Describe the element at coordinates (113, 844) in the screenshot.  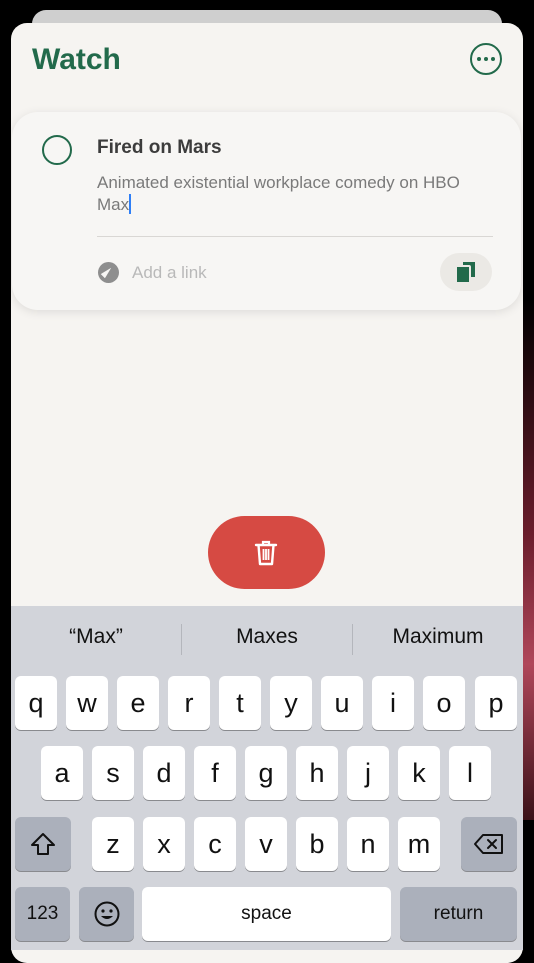
I see `key-z: z` at that location.